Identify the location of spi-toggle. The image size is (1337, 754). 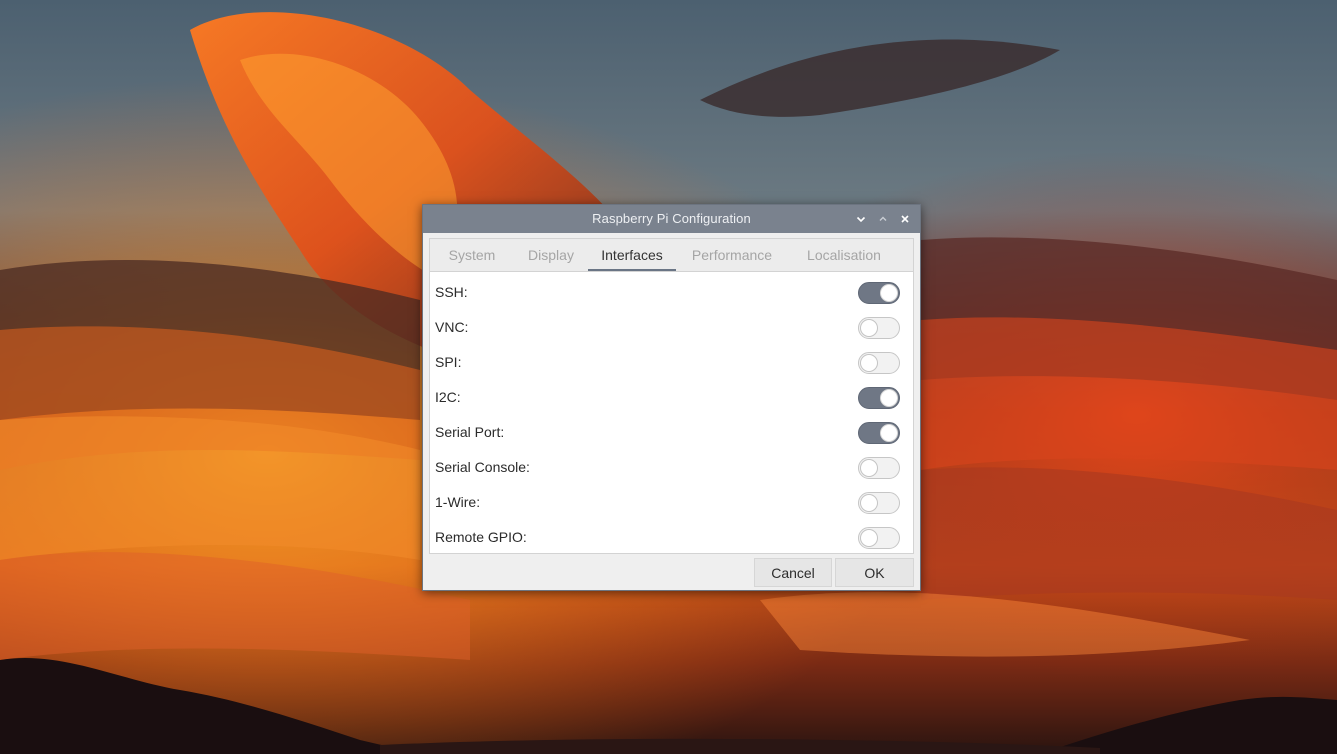
(879, 363).